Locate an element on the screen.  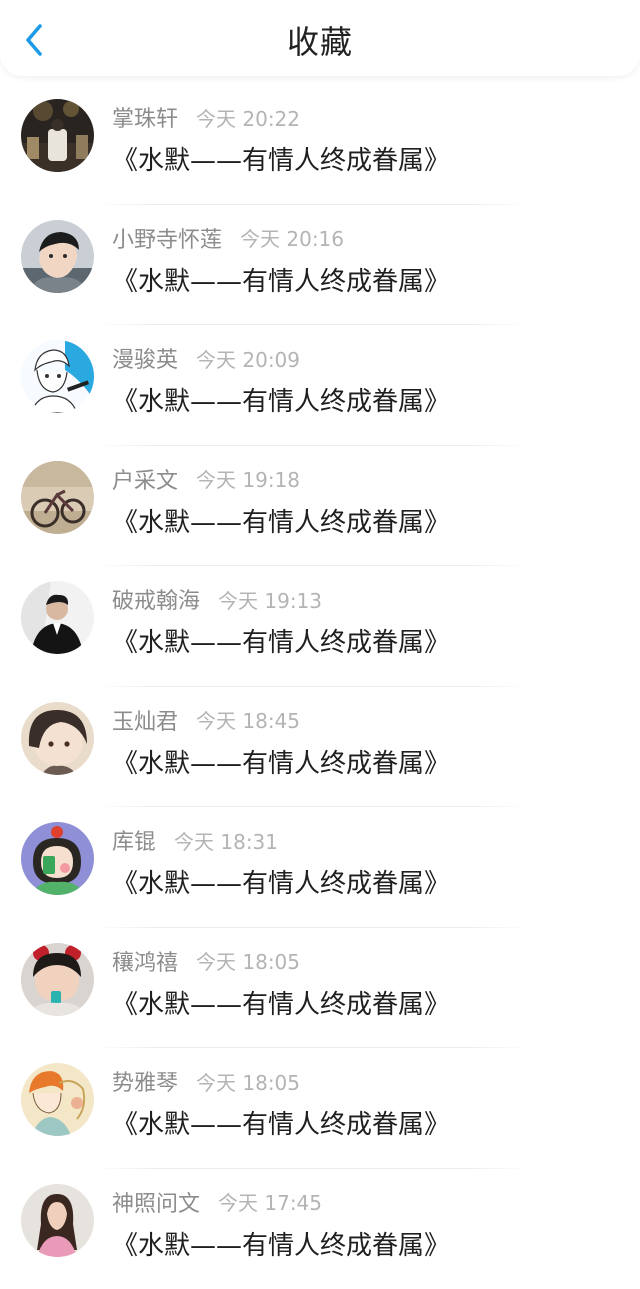
list-item: 玉灿君 今天 18:45 《水默——有情人终成眷属》 is located at coordinates (320, 747).